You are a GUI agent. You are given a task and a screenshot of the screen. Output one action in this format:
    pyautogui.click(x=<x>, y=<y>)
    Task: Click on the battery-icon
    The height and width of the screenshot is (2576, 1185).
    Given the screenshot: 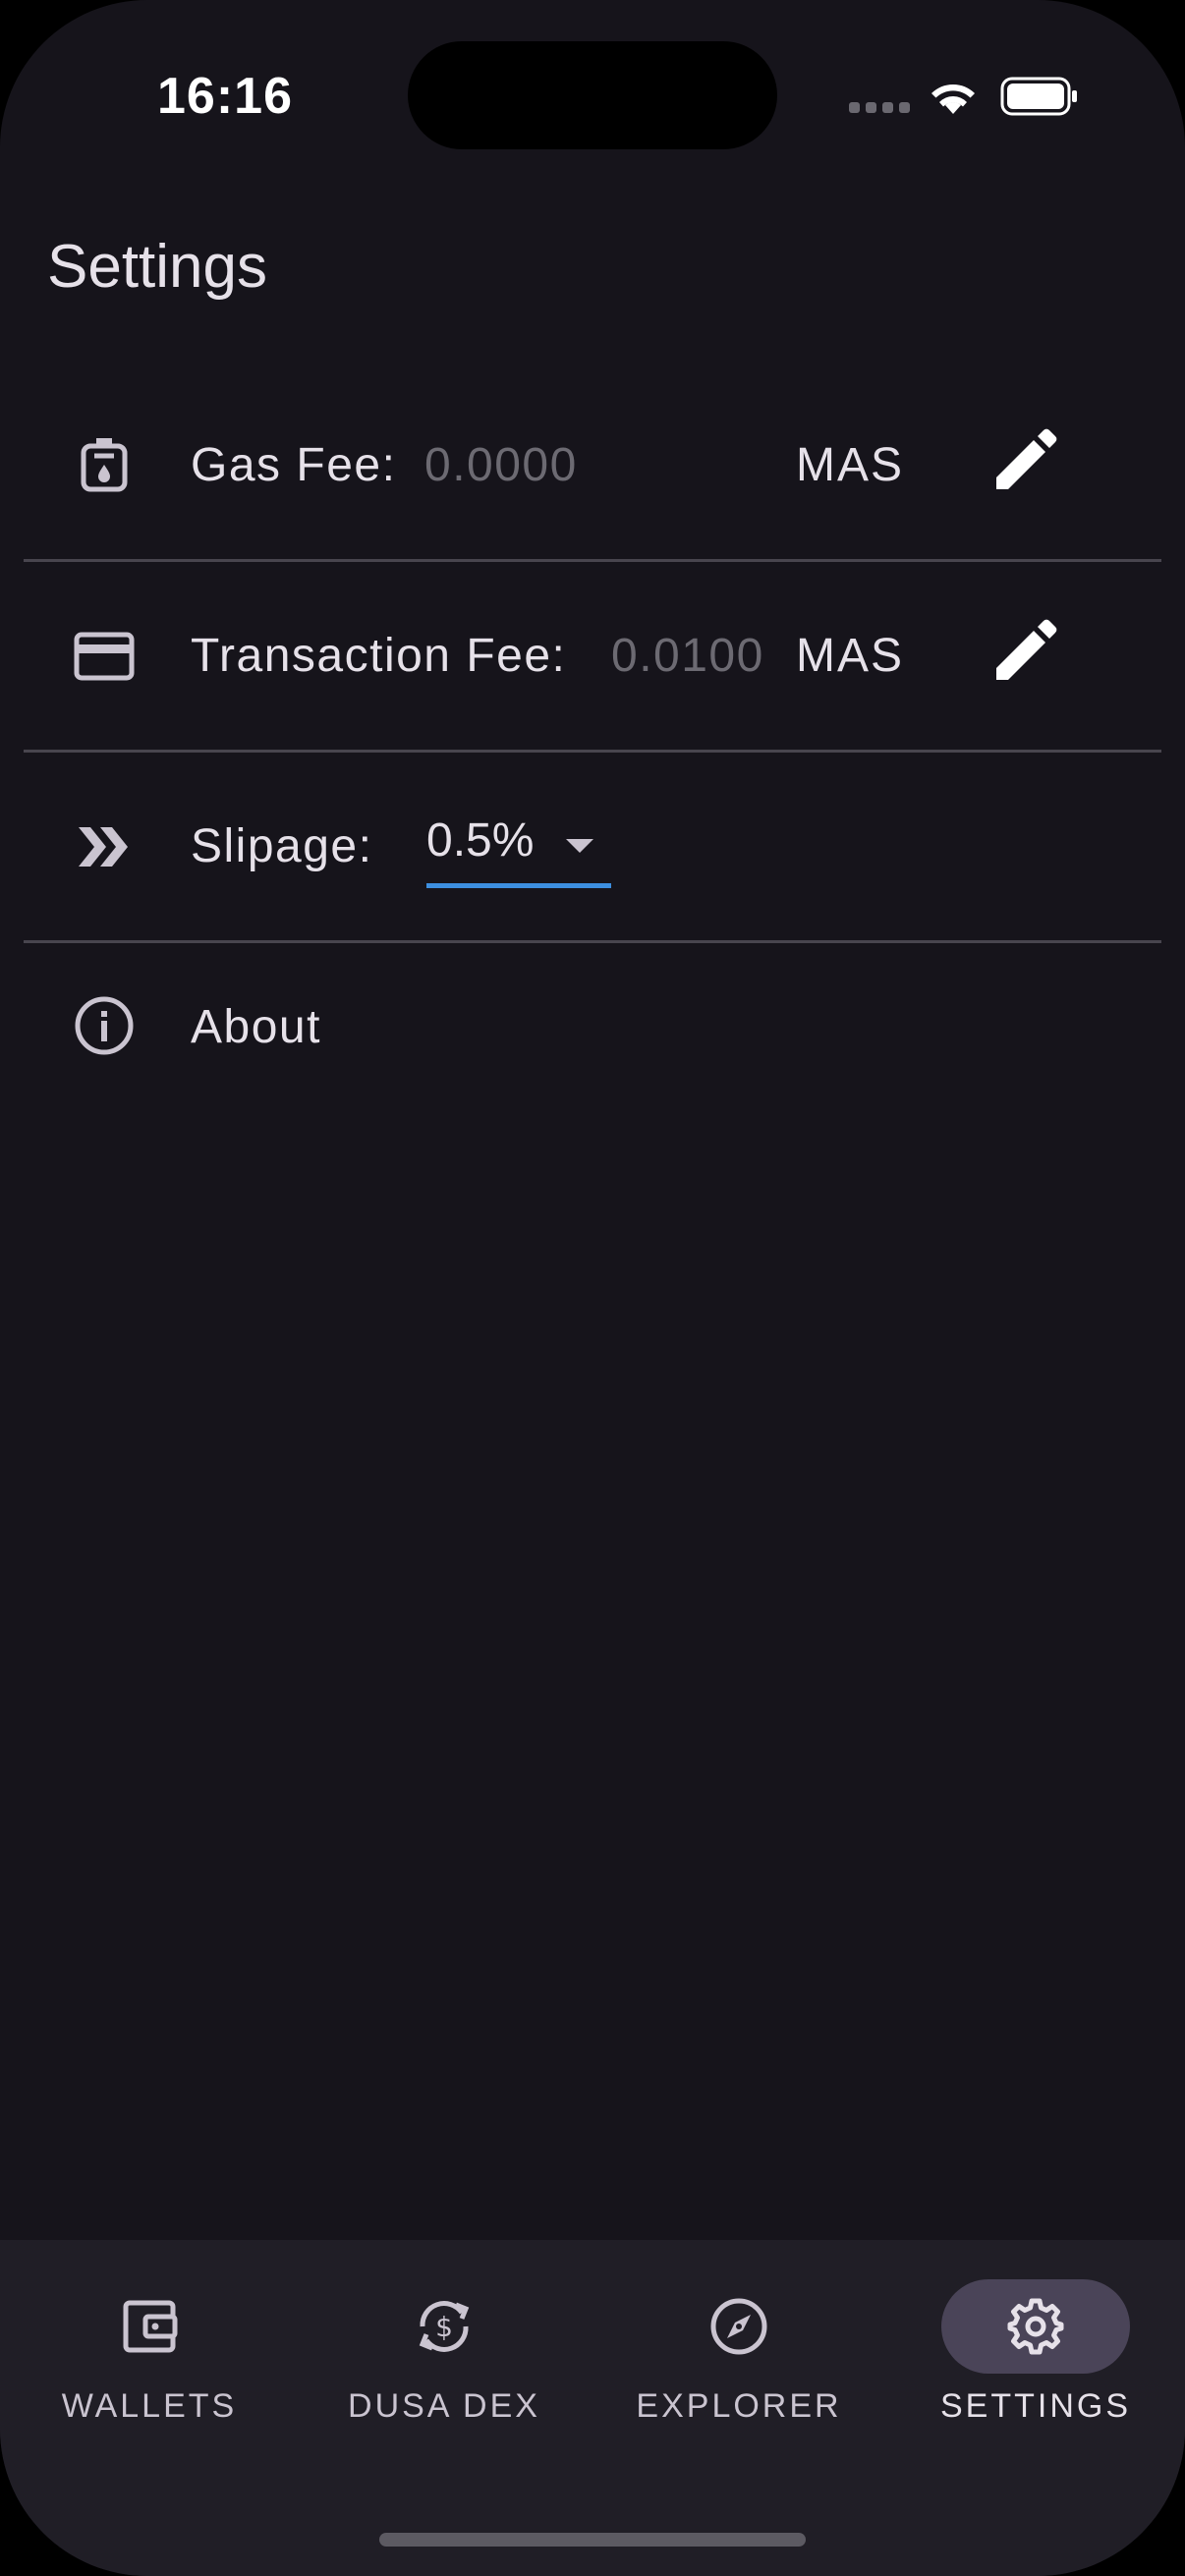 What is the action you would take?
    pyautogui.click(x=1038, y=96)
    